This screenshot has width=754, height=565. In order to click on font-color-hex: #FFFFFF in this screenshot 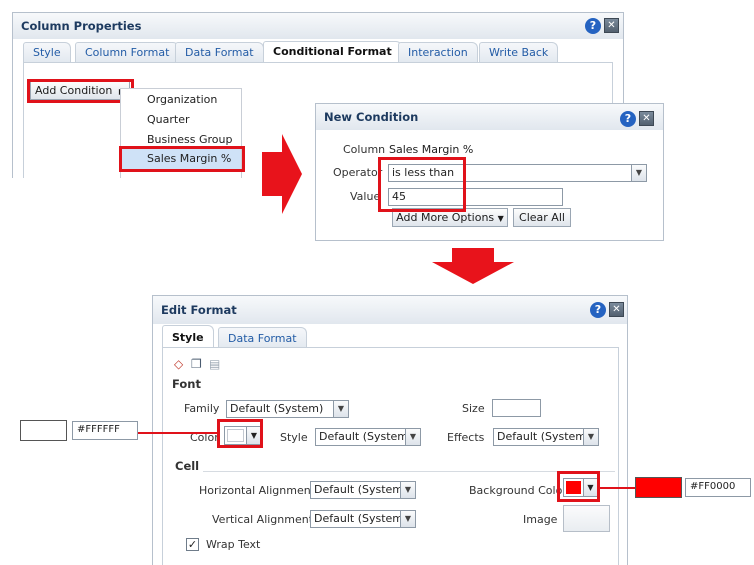, I will do `click(98, 429)`.